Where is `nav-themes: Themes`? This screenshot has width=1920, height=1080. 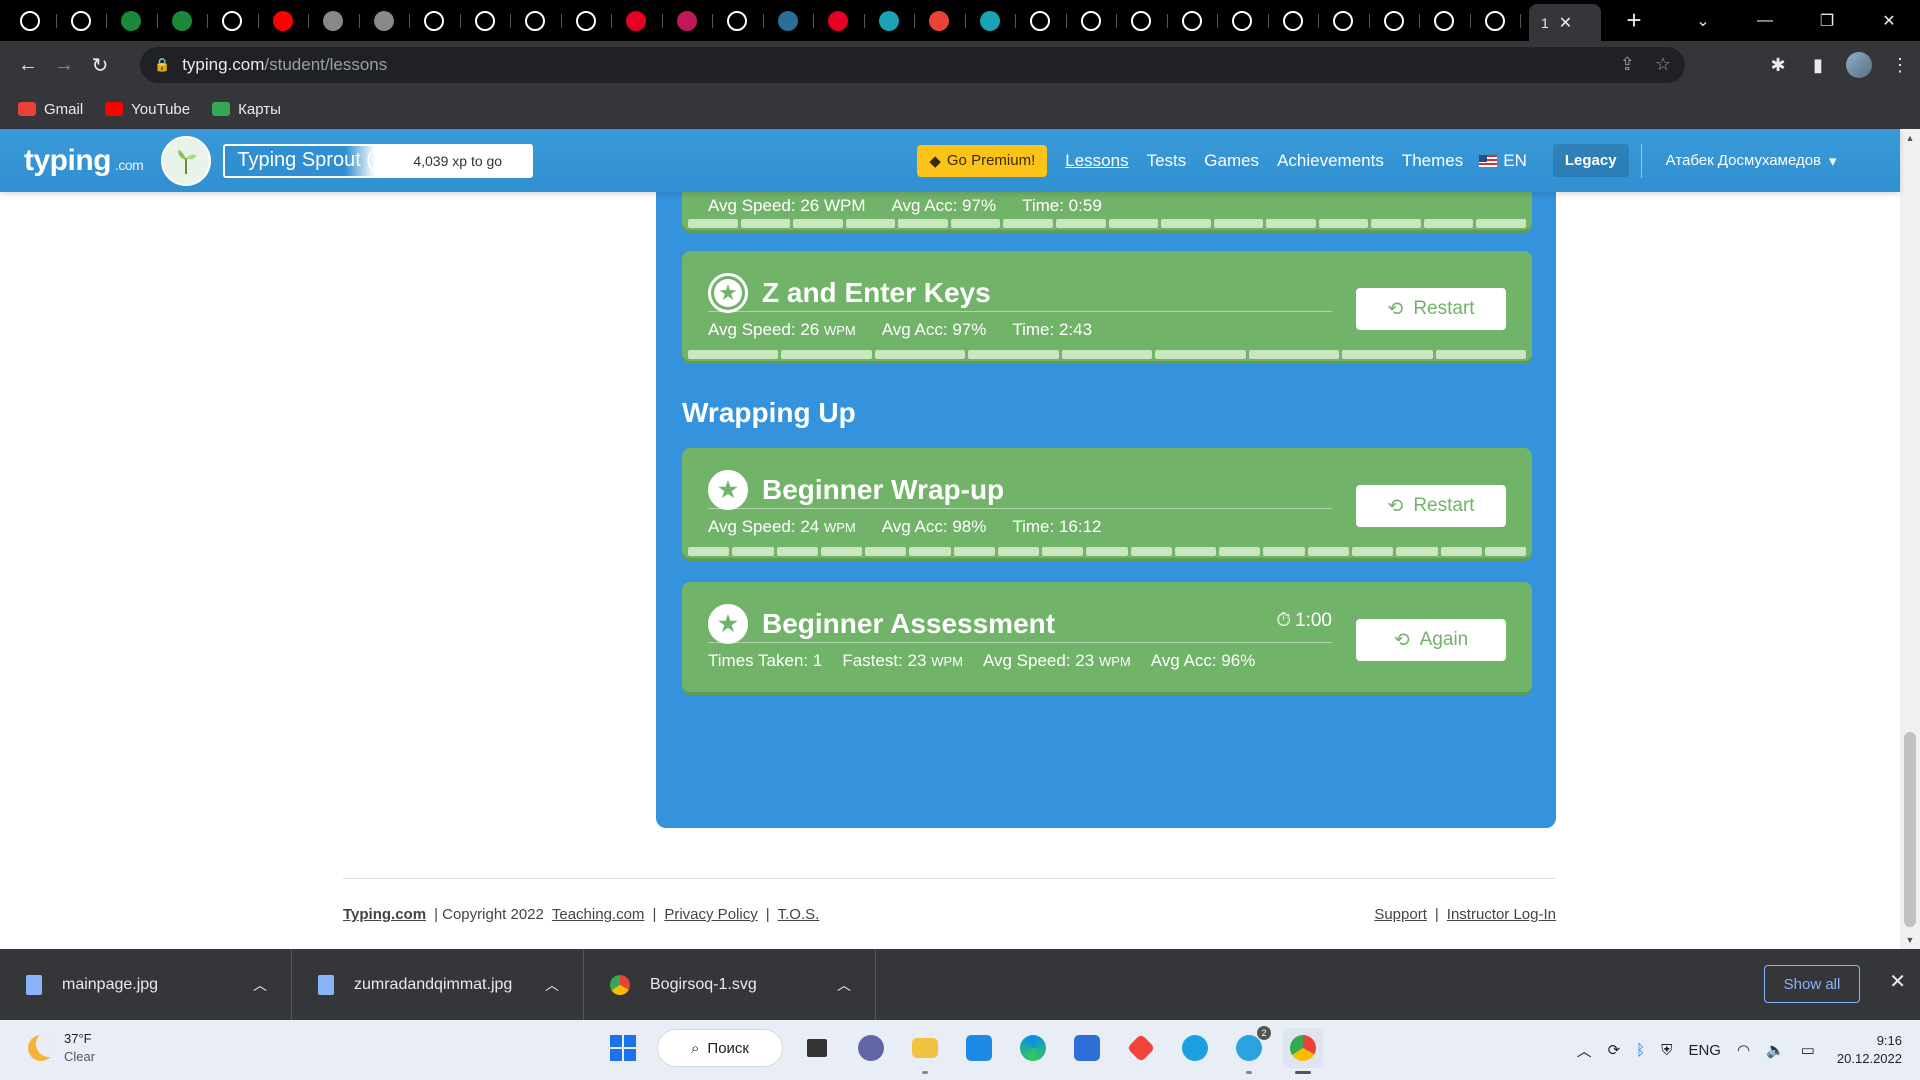
nav-themes: Themes is located at coordinates (1432, 161).